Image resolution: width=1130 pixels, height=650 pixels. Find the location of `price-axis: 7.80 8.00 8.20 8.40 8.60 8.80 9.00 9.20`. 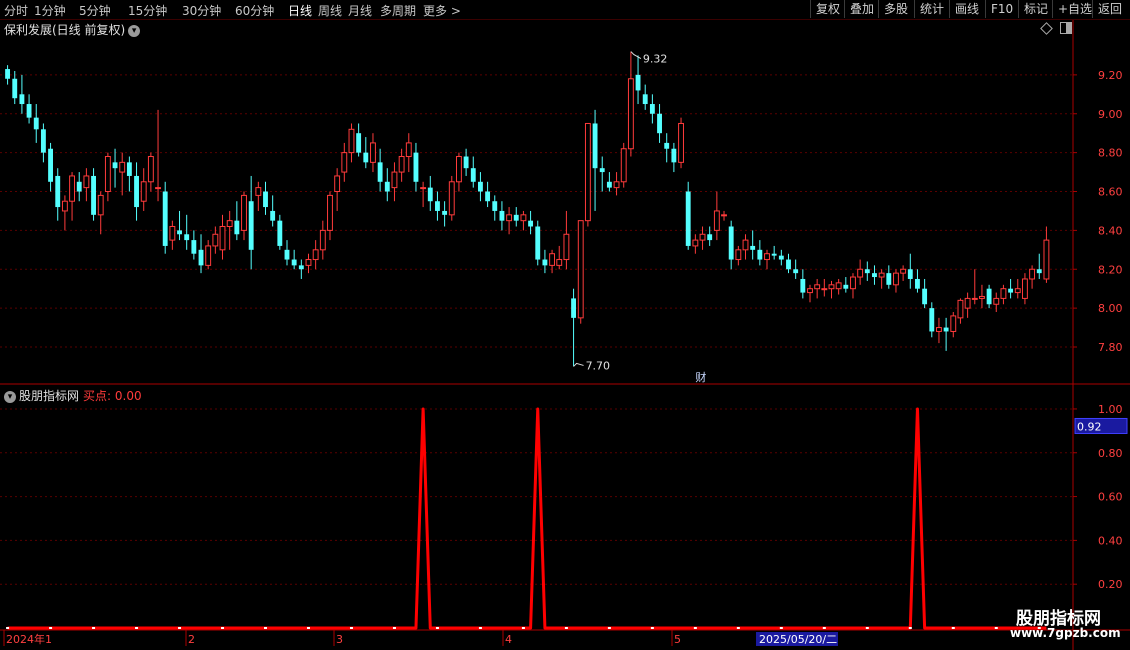

price-axis: 7.80 8.00 8.20 8.40 8.60 8.80 9.00 9.20 is located at coordinates (1098, 211).